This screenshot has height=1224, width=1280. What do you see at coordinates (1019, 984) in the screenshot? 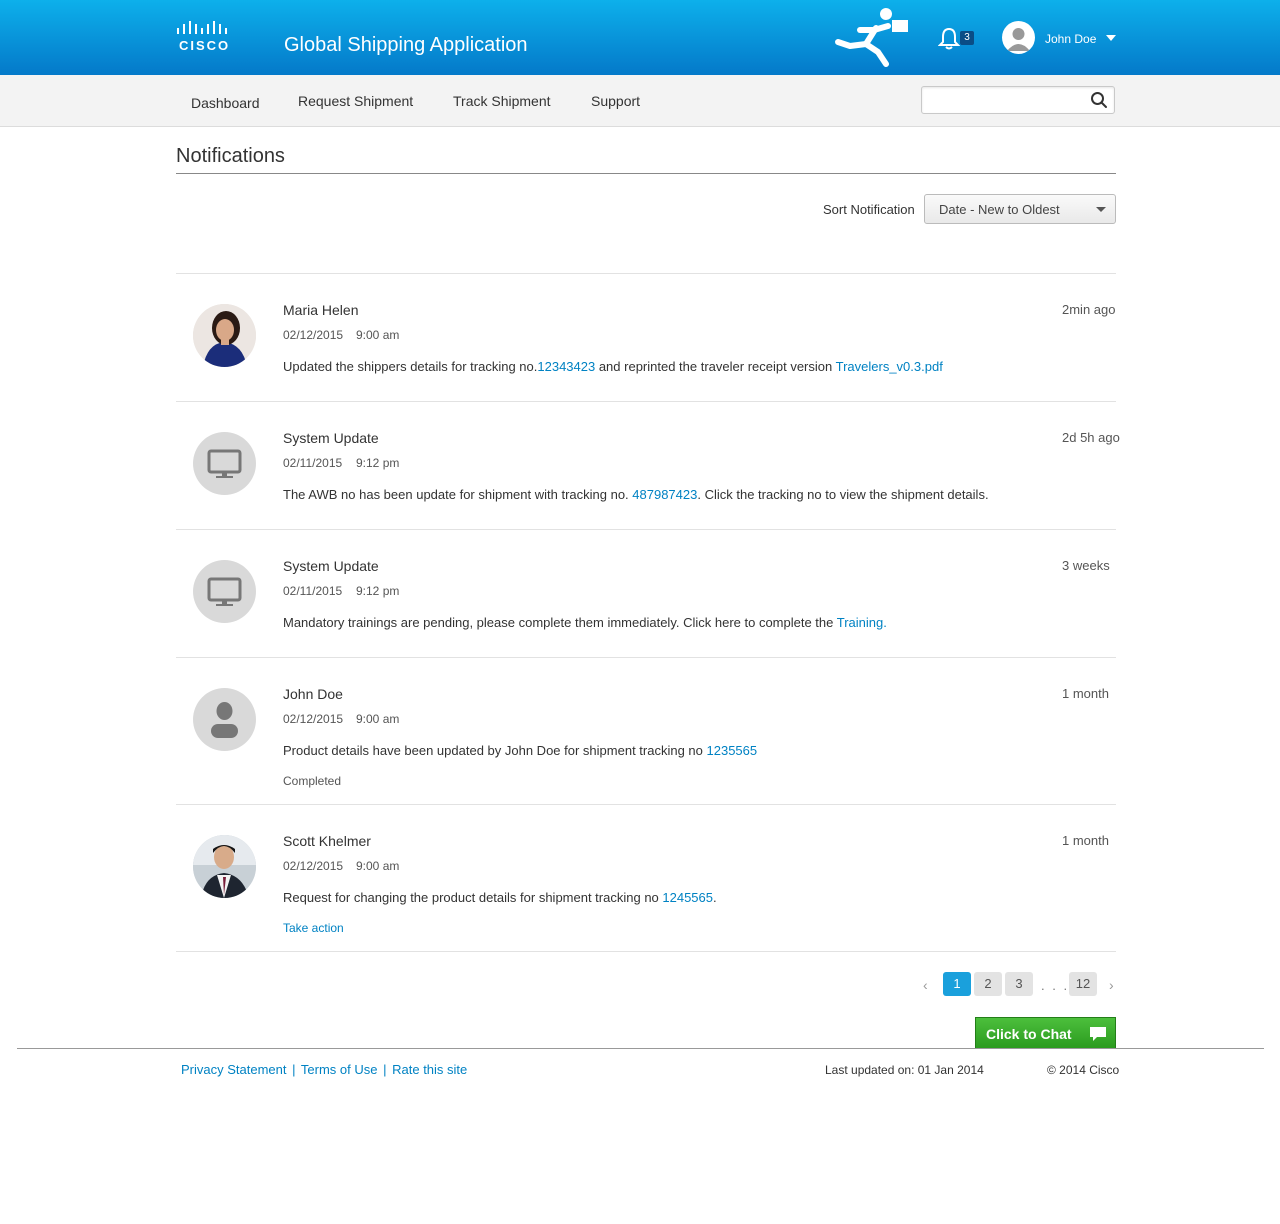
I see `page-3-button: 3` at bounding box center [1019, 984].